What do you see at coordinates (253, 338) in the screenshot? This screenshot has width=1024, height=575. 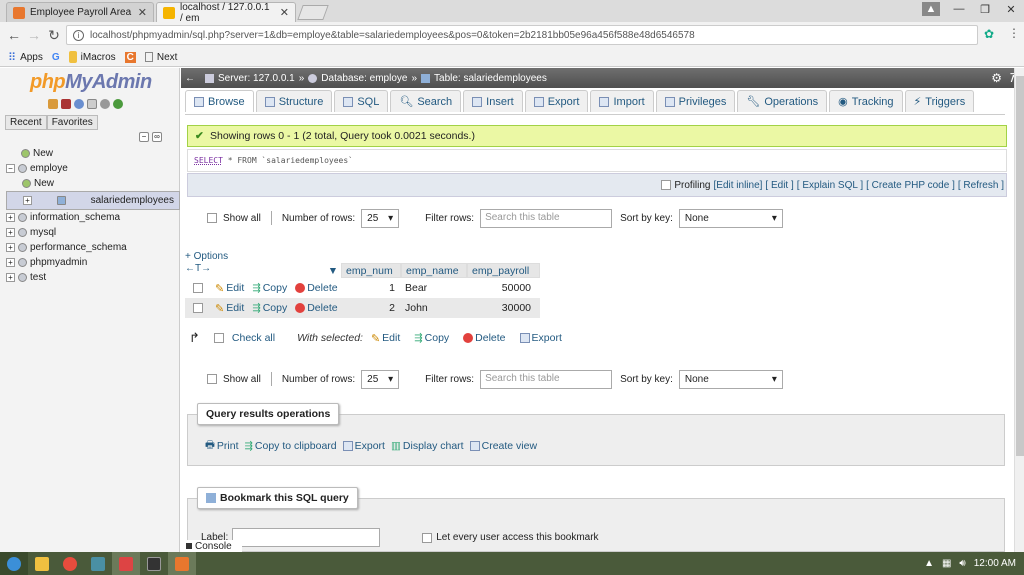 I see `check-all-label: Check all` at bounding box center [253, 338].